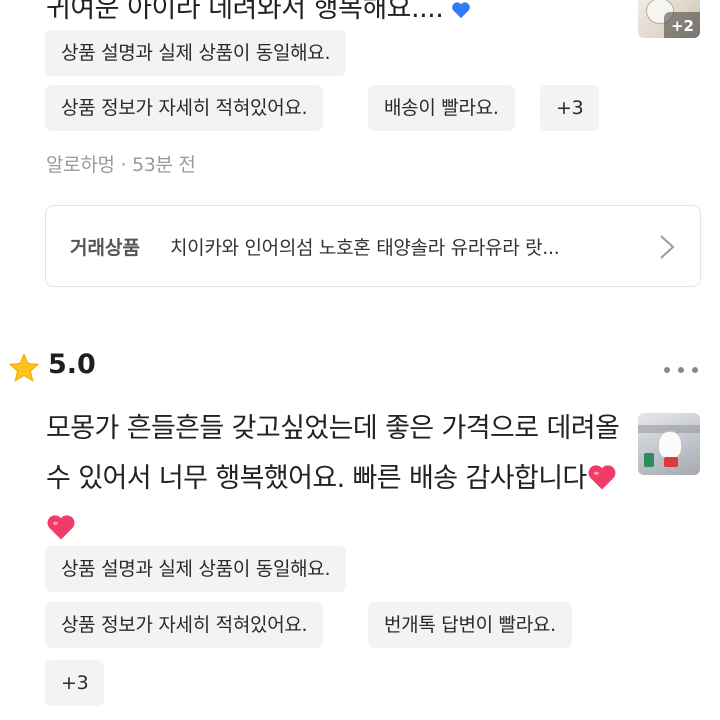 Image resolution: width=720 pixels, height=720 pixels. What do you see at coordinates (667, 247) in the screenshot?
I see `chevron-right-icon` at bounding box center [667, 247].